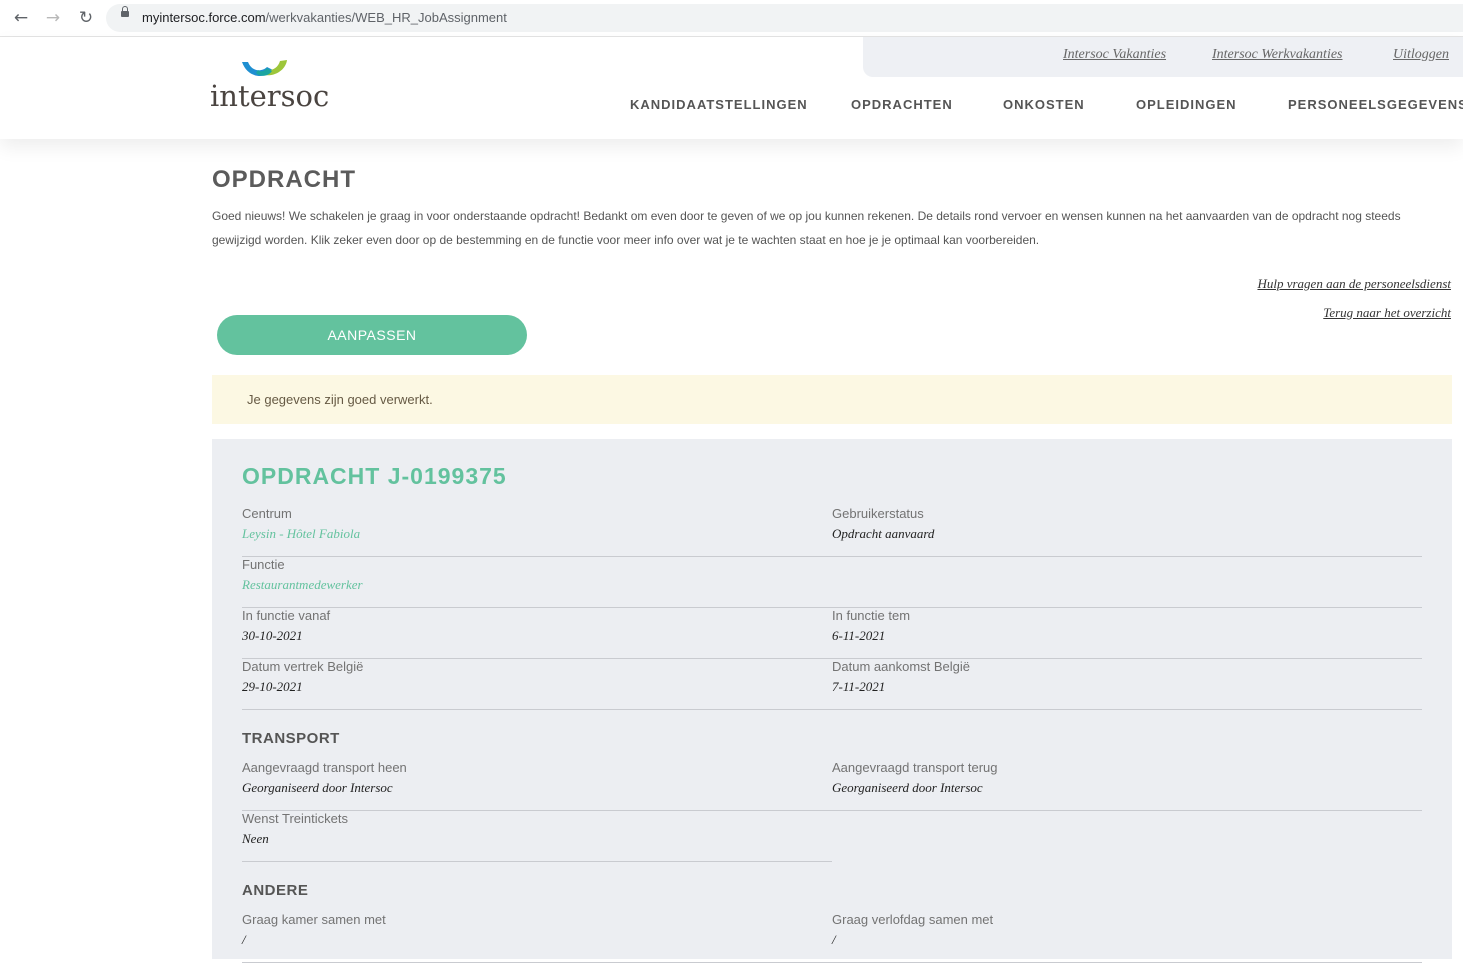  Describe the element at coordinates (340, 399) in the screenshot. I see `success-message: Je gegevens zijn goed verwerkt.` at that location.